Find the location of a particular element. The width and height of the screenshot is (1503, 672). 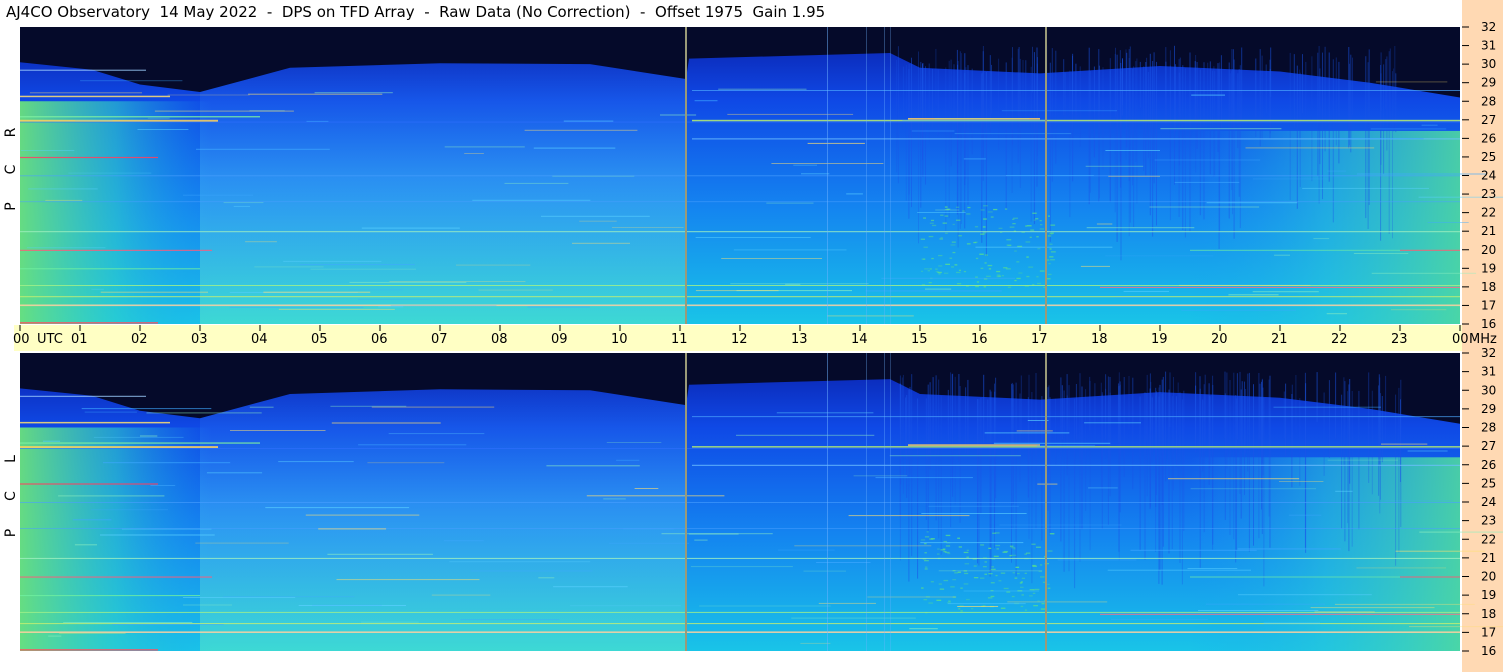

mhz-unit-label: MHz is located at coordinates (1483, 339).